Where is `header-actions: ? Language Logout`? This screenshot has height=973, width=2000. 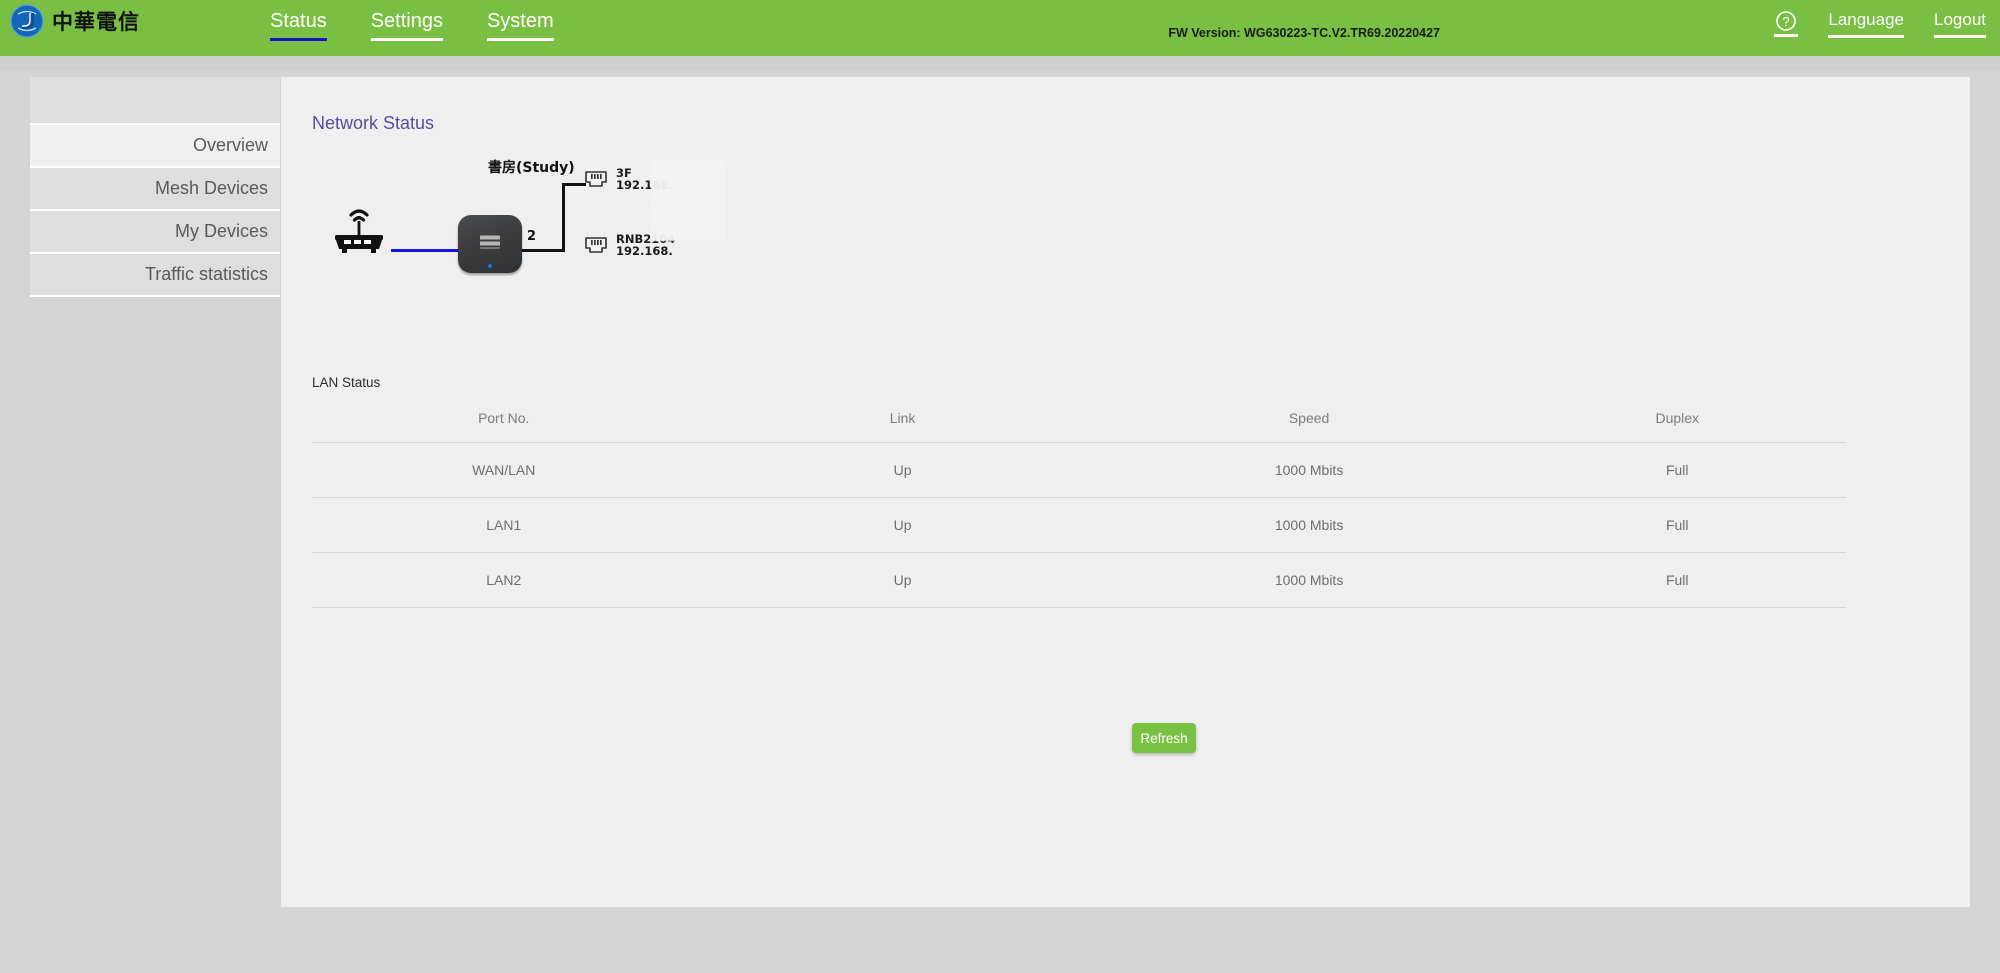
header-actions: ? Language Logout is located at coordinates (1880, 25).